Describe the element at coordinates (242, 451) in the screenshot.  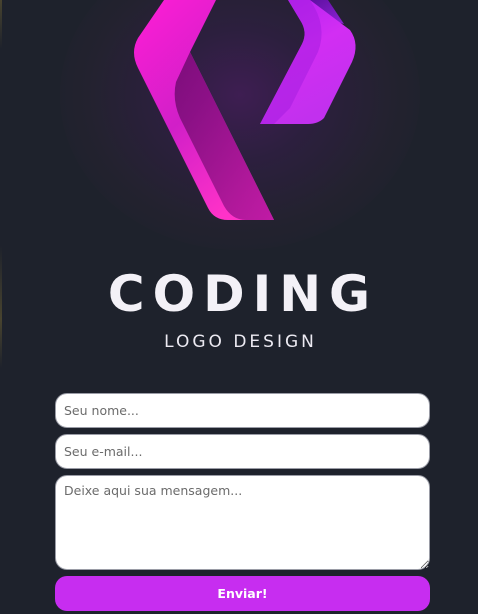
I see `email-input` at that location.